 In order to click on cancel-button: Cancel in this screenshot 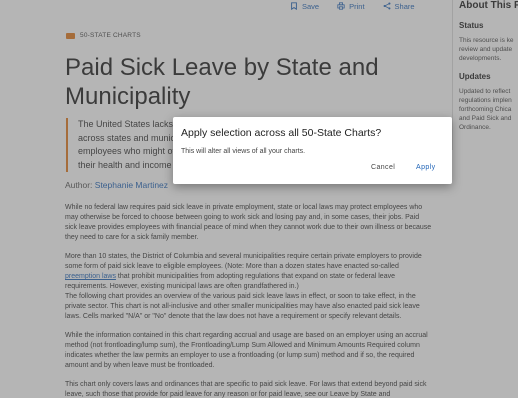, I will do `click(383, 167)`.